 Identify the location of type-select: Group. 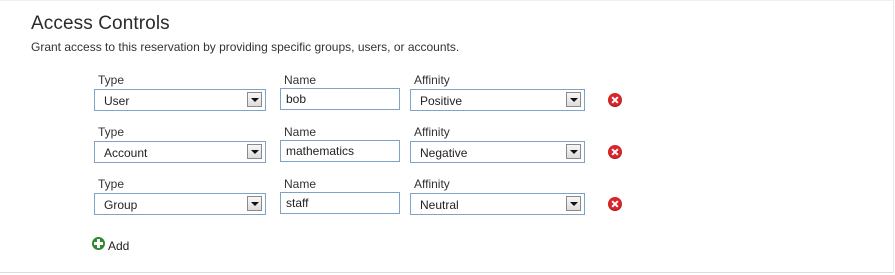
(180, 204).